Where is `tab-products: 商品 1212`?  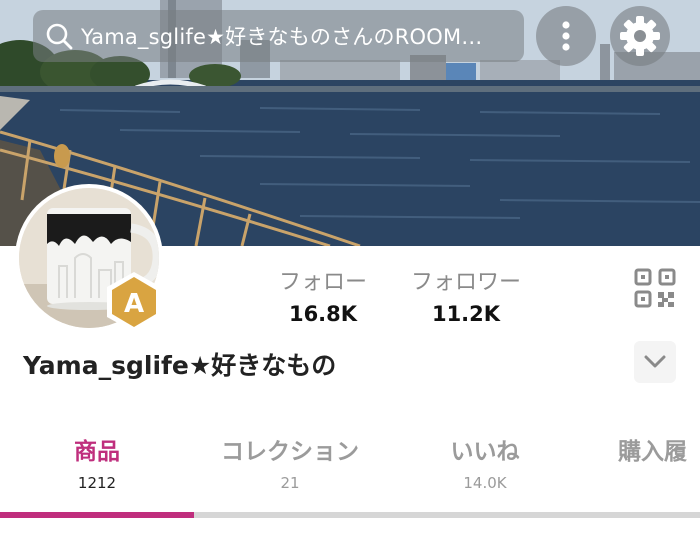 tab-products: 商品 1212 is located at coordinates (97, 462).